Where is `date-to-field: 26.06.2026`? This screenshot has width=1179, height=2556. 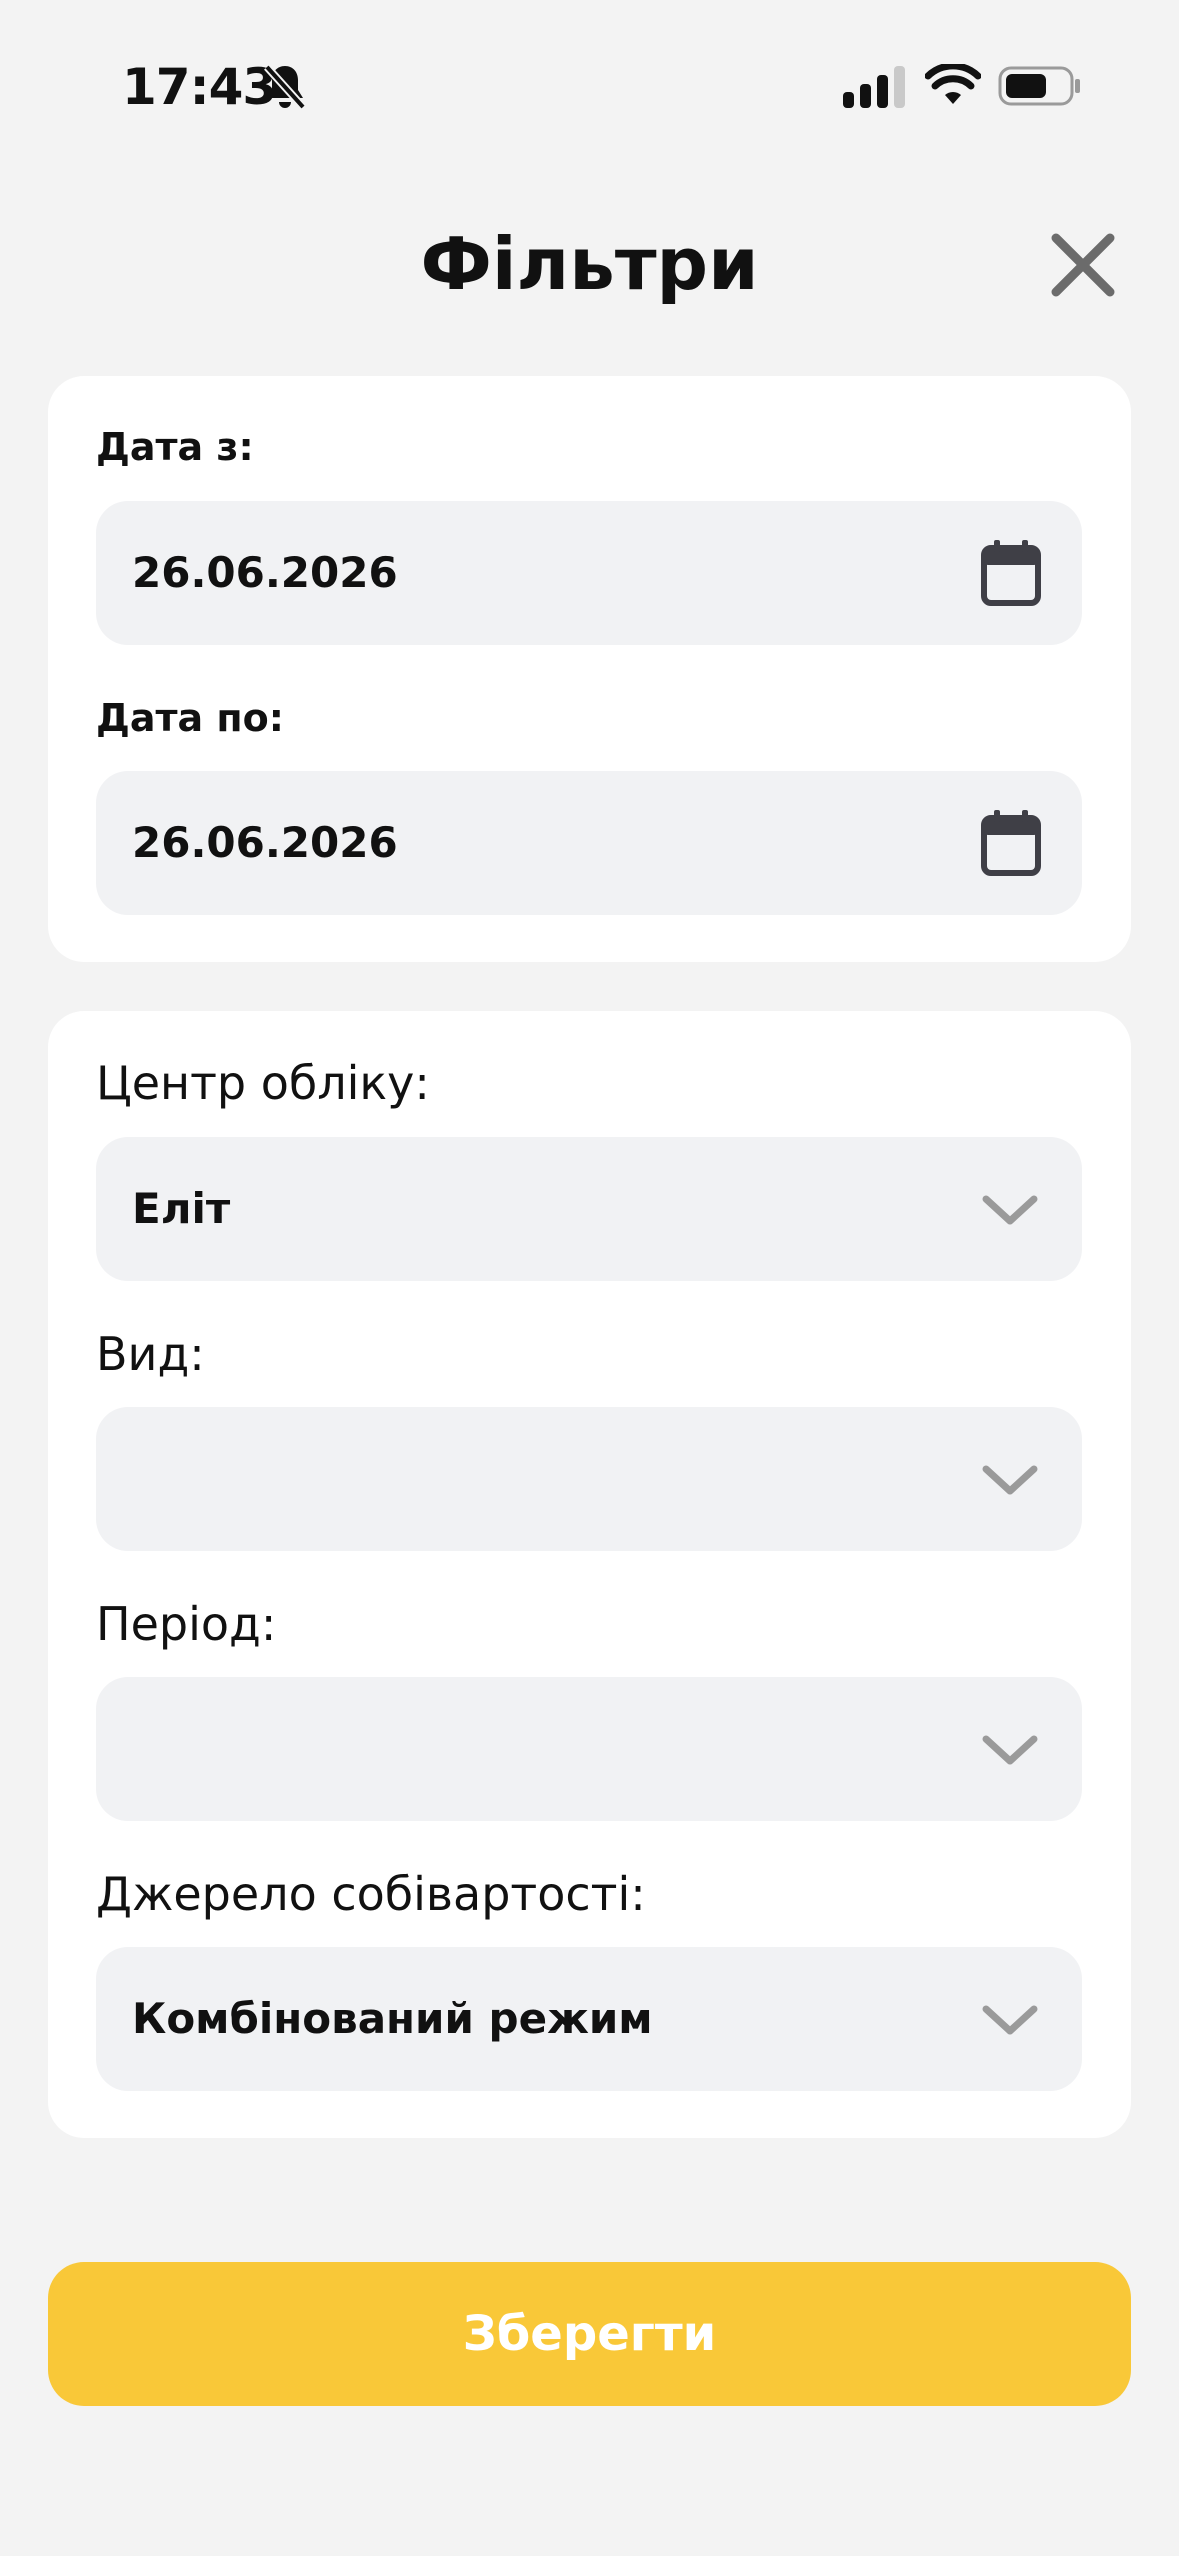 date-to-field: 26.06.2026 is located at coordinates (589, 843).